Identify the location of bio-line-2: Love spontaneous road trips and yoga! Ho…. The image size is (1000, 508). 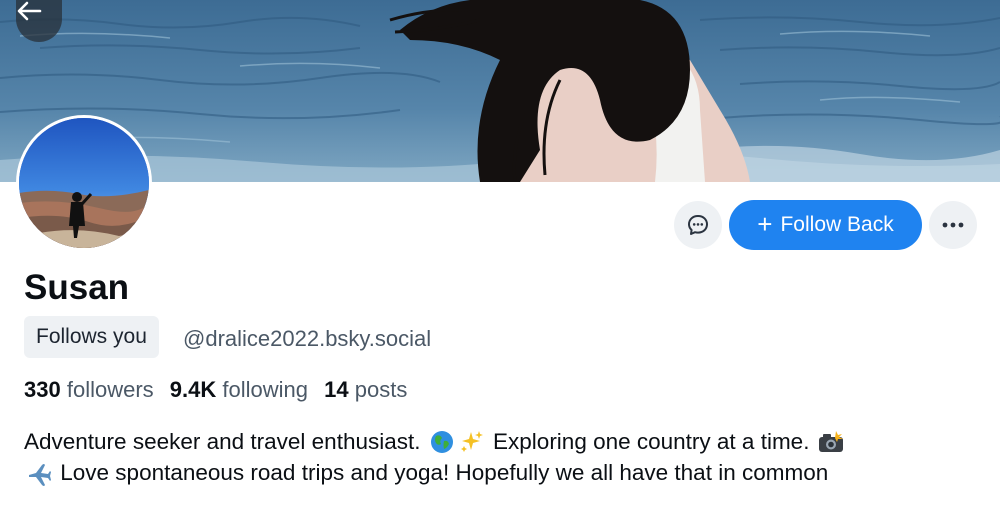
(504, 472).